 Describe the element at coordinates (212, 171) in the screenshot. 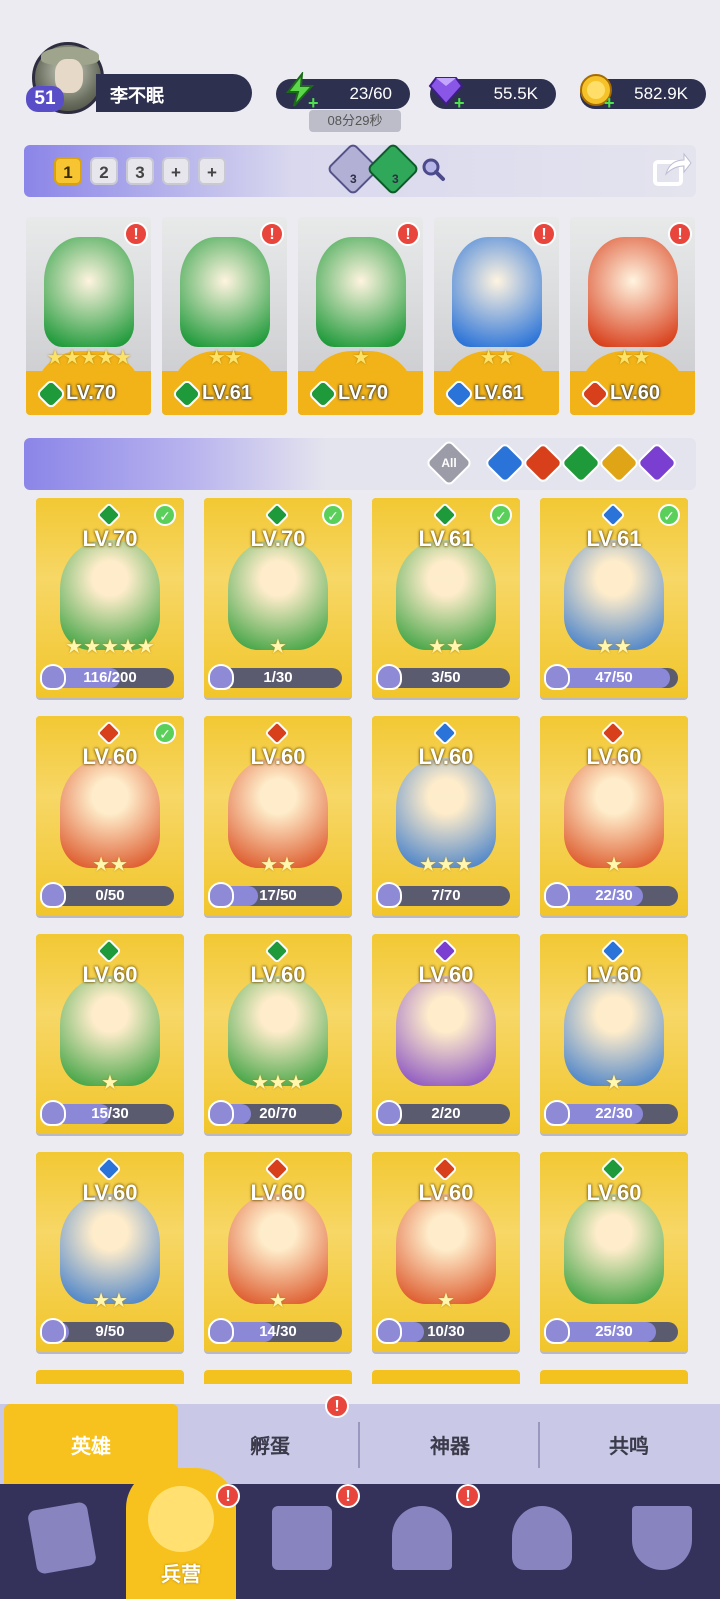

I see `team-slot-add-2: +` at that location.